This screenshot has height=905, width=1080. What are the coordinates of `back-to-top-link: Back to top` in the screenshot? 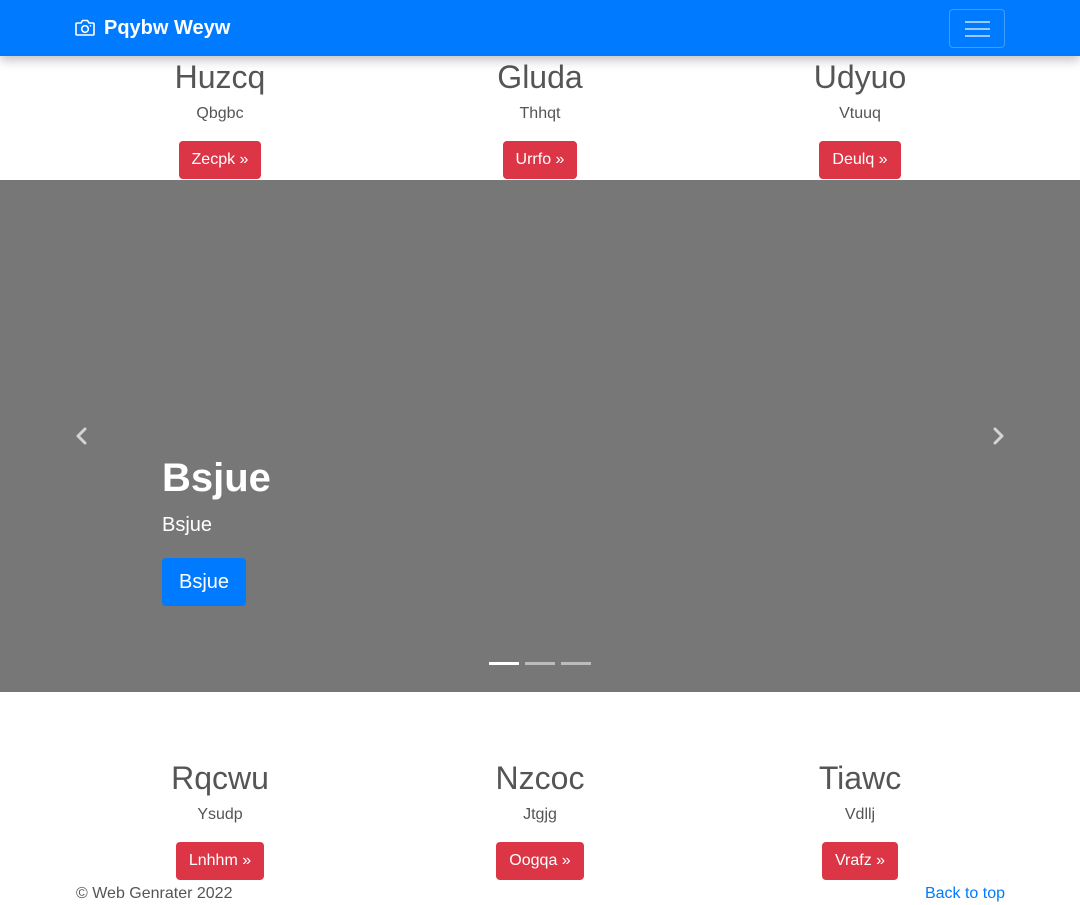 It's located at (965, 894).